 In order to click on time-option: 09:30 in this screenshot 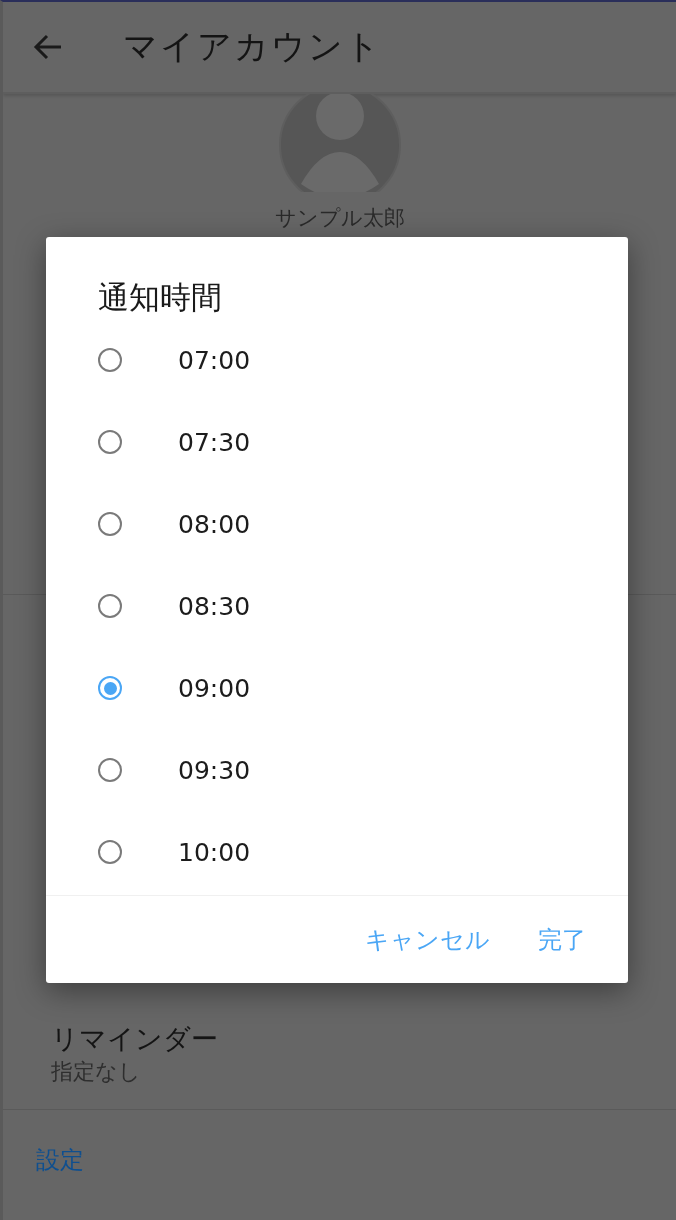, I will do `click(214, 770)`.